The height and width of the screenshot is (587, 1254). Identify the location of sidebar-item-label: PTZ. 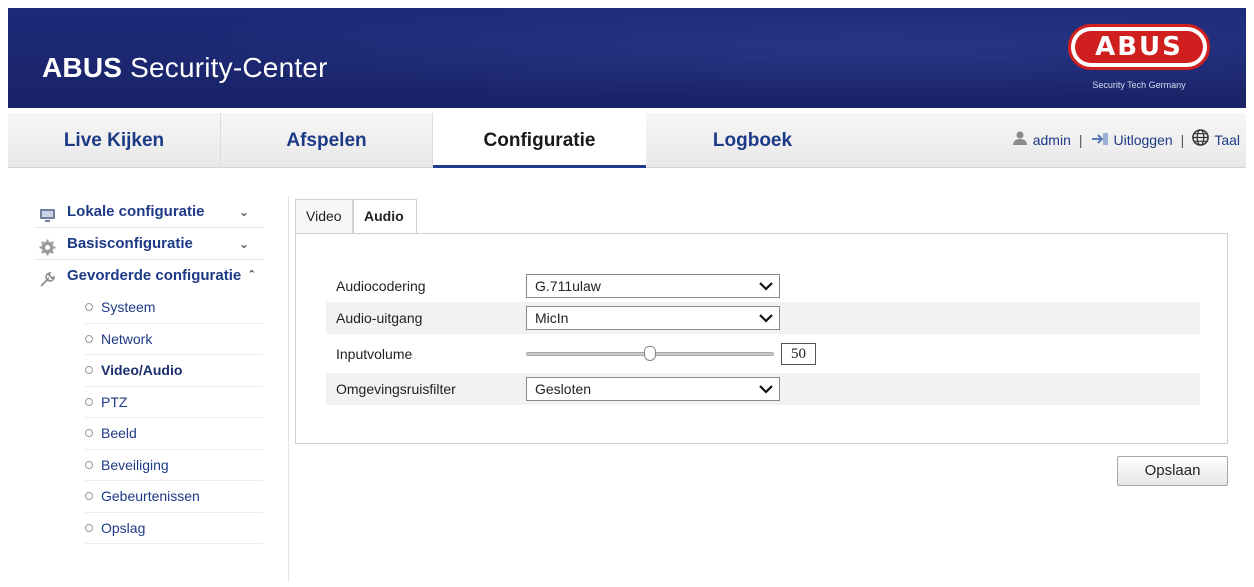
(114, 401).